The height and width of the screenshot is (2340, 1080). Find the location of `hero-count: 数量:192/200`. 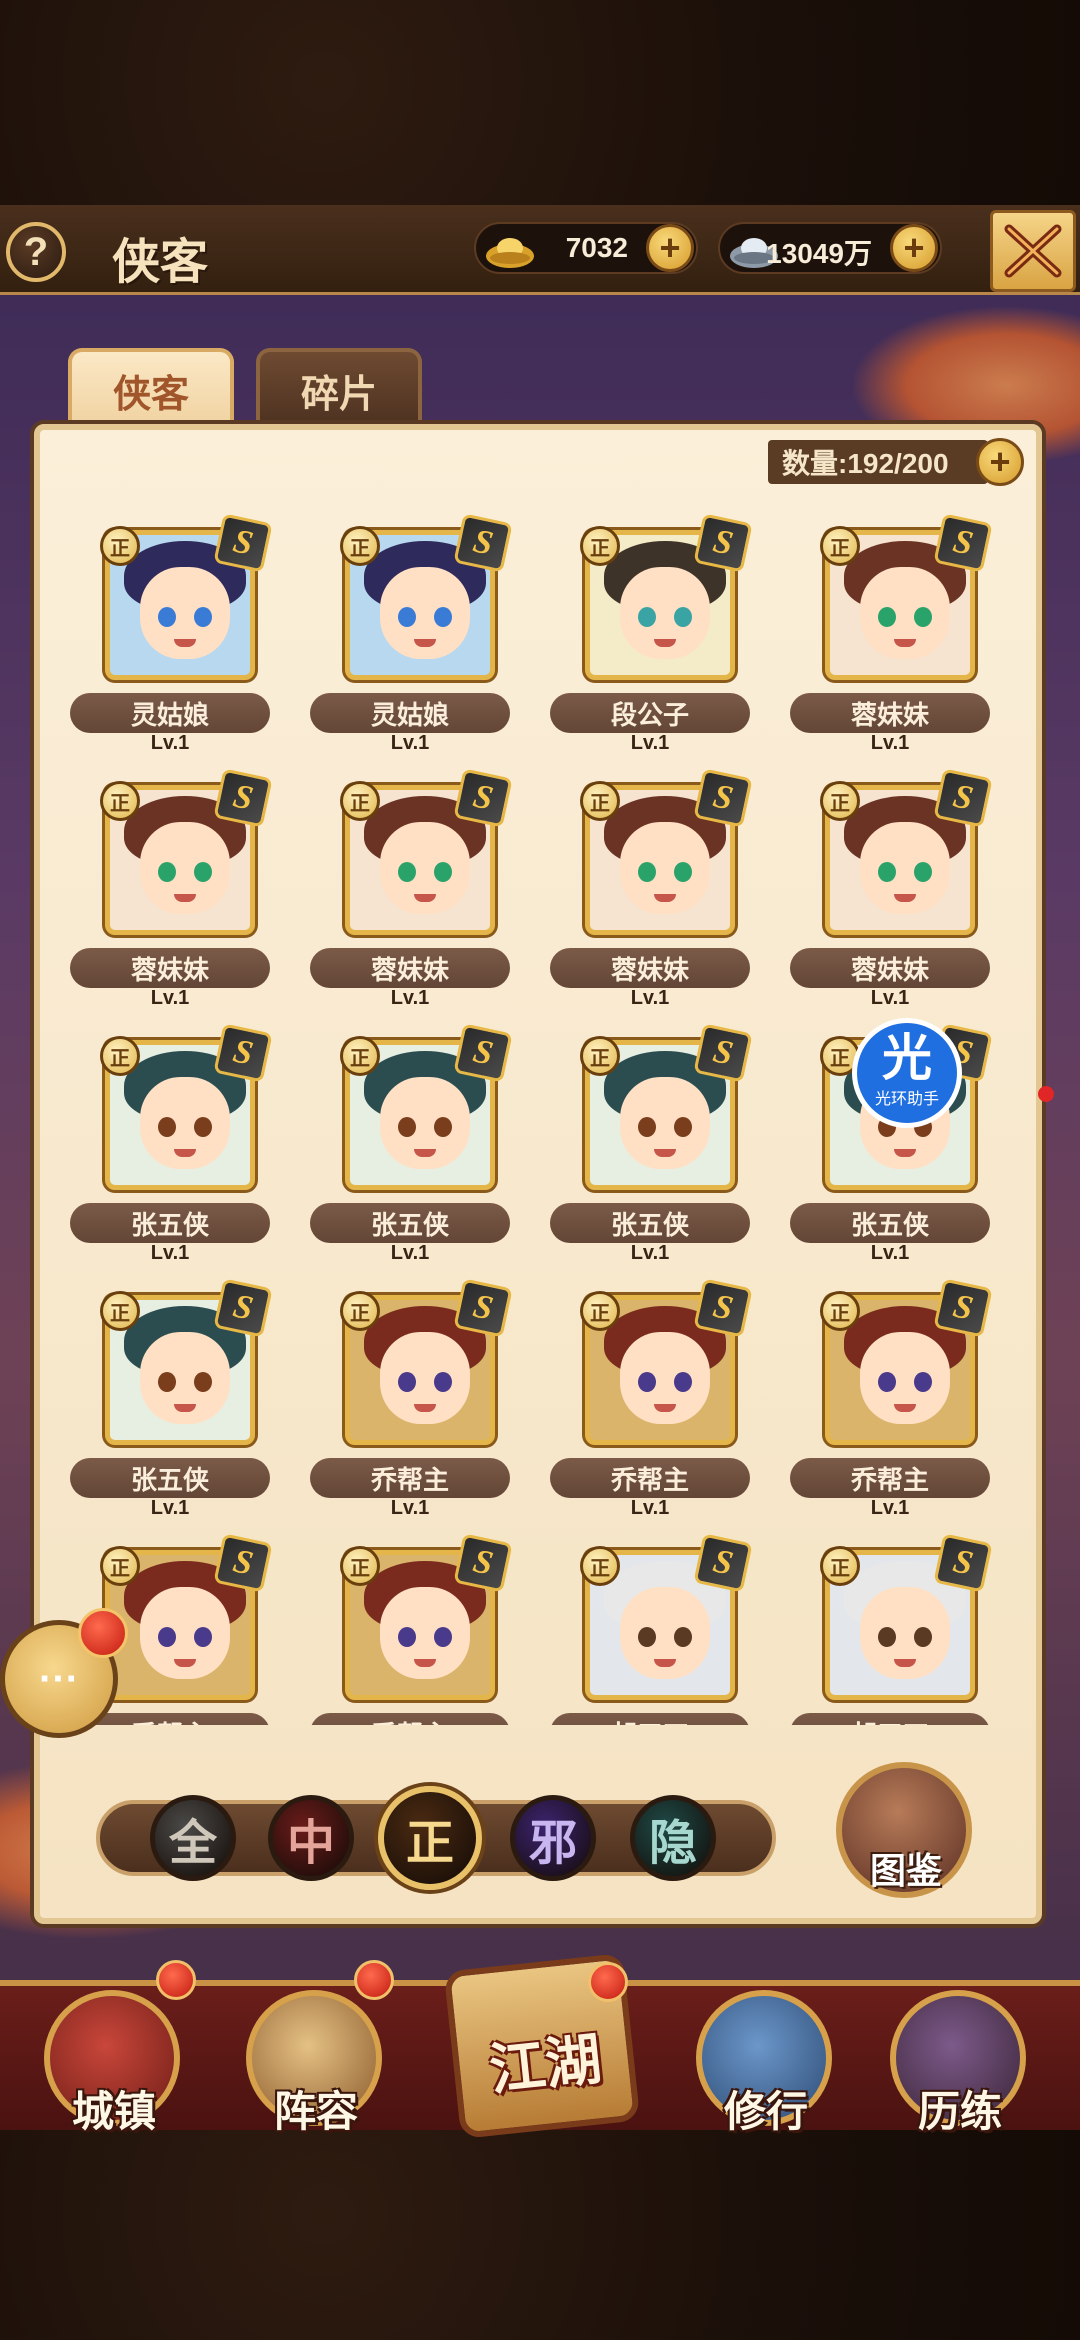

hero-count: 数量:192/200 is located at coordinates (878, 462).